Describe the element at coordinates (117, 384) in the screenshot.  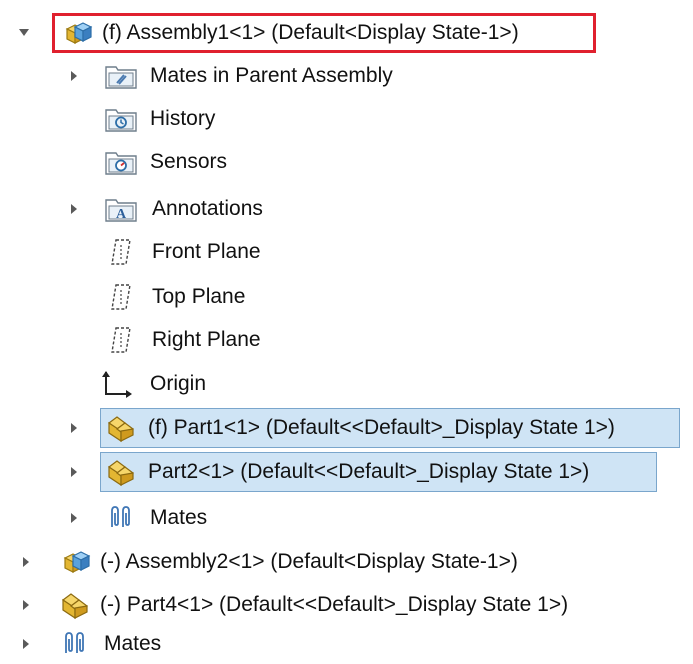
I see `origin-icon` at that location.